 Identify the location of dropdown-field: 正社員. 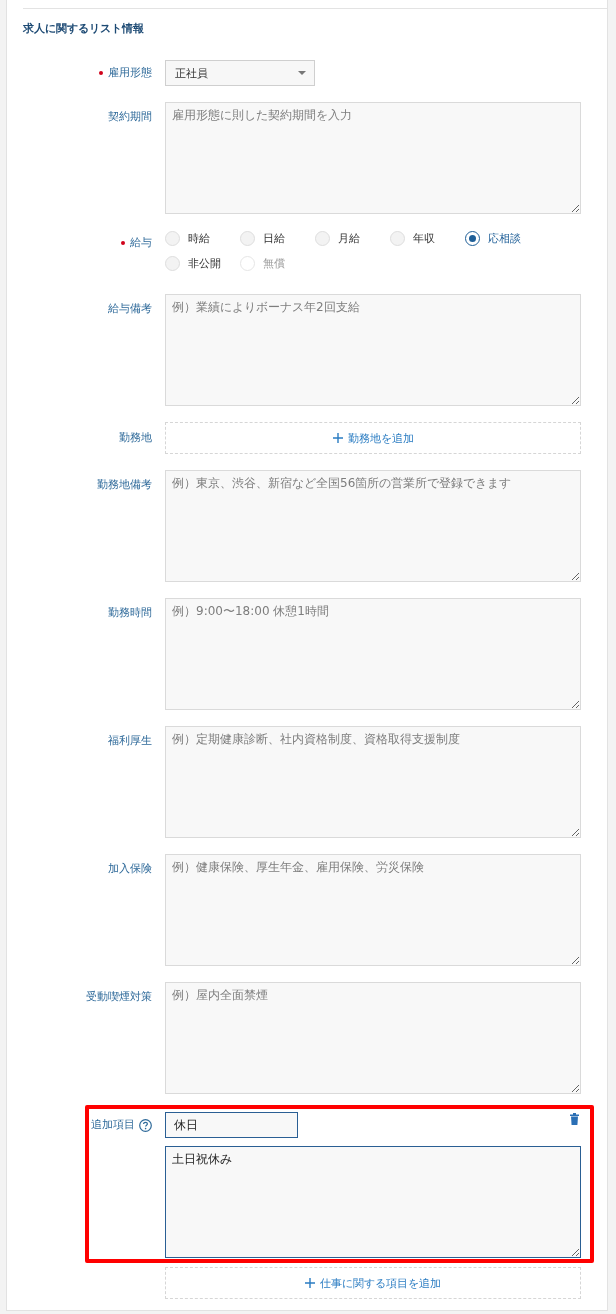
(240, 73).